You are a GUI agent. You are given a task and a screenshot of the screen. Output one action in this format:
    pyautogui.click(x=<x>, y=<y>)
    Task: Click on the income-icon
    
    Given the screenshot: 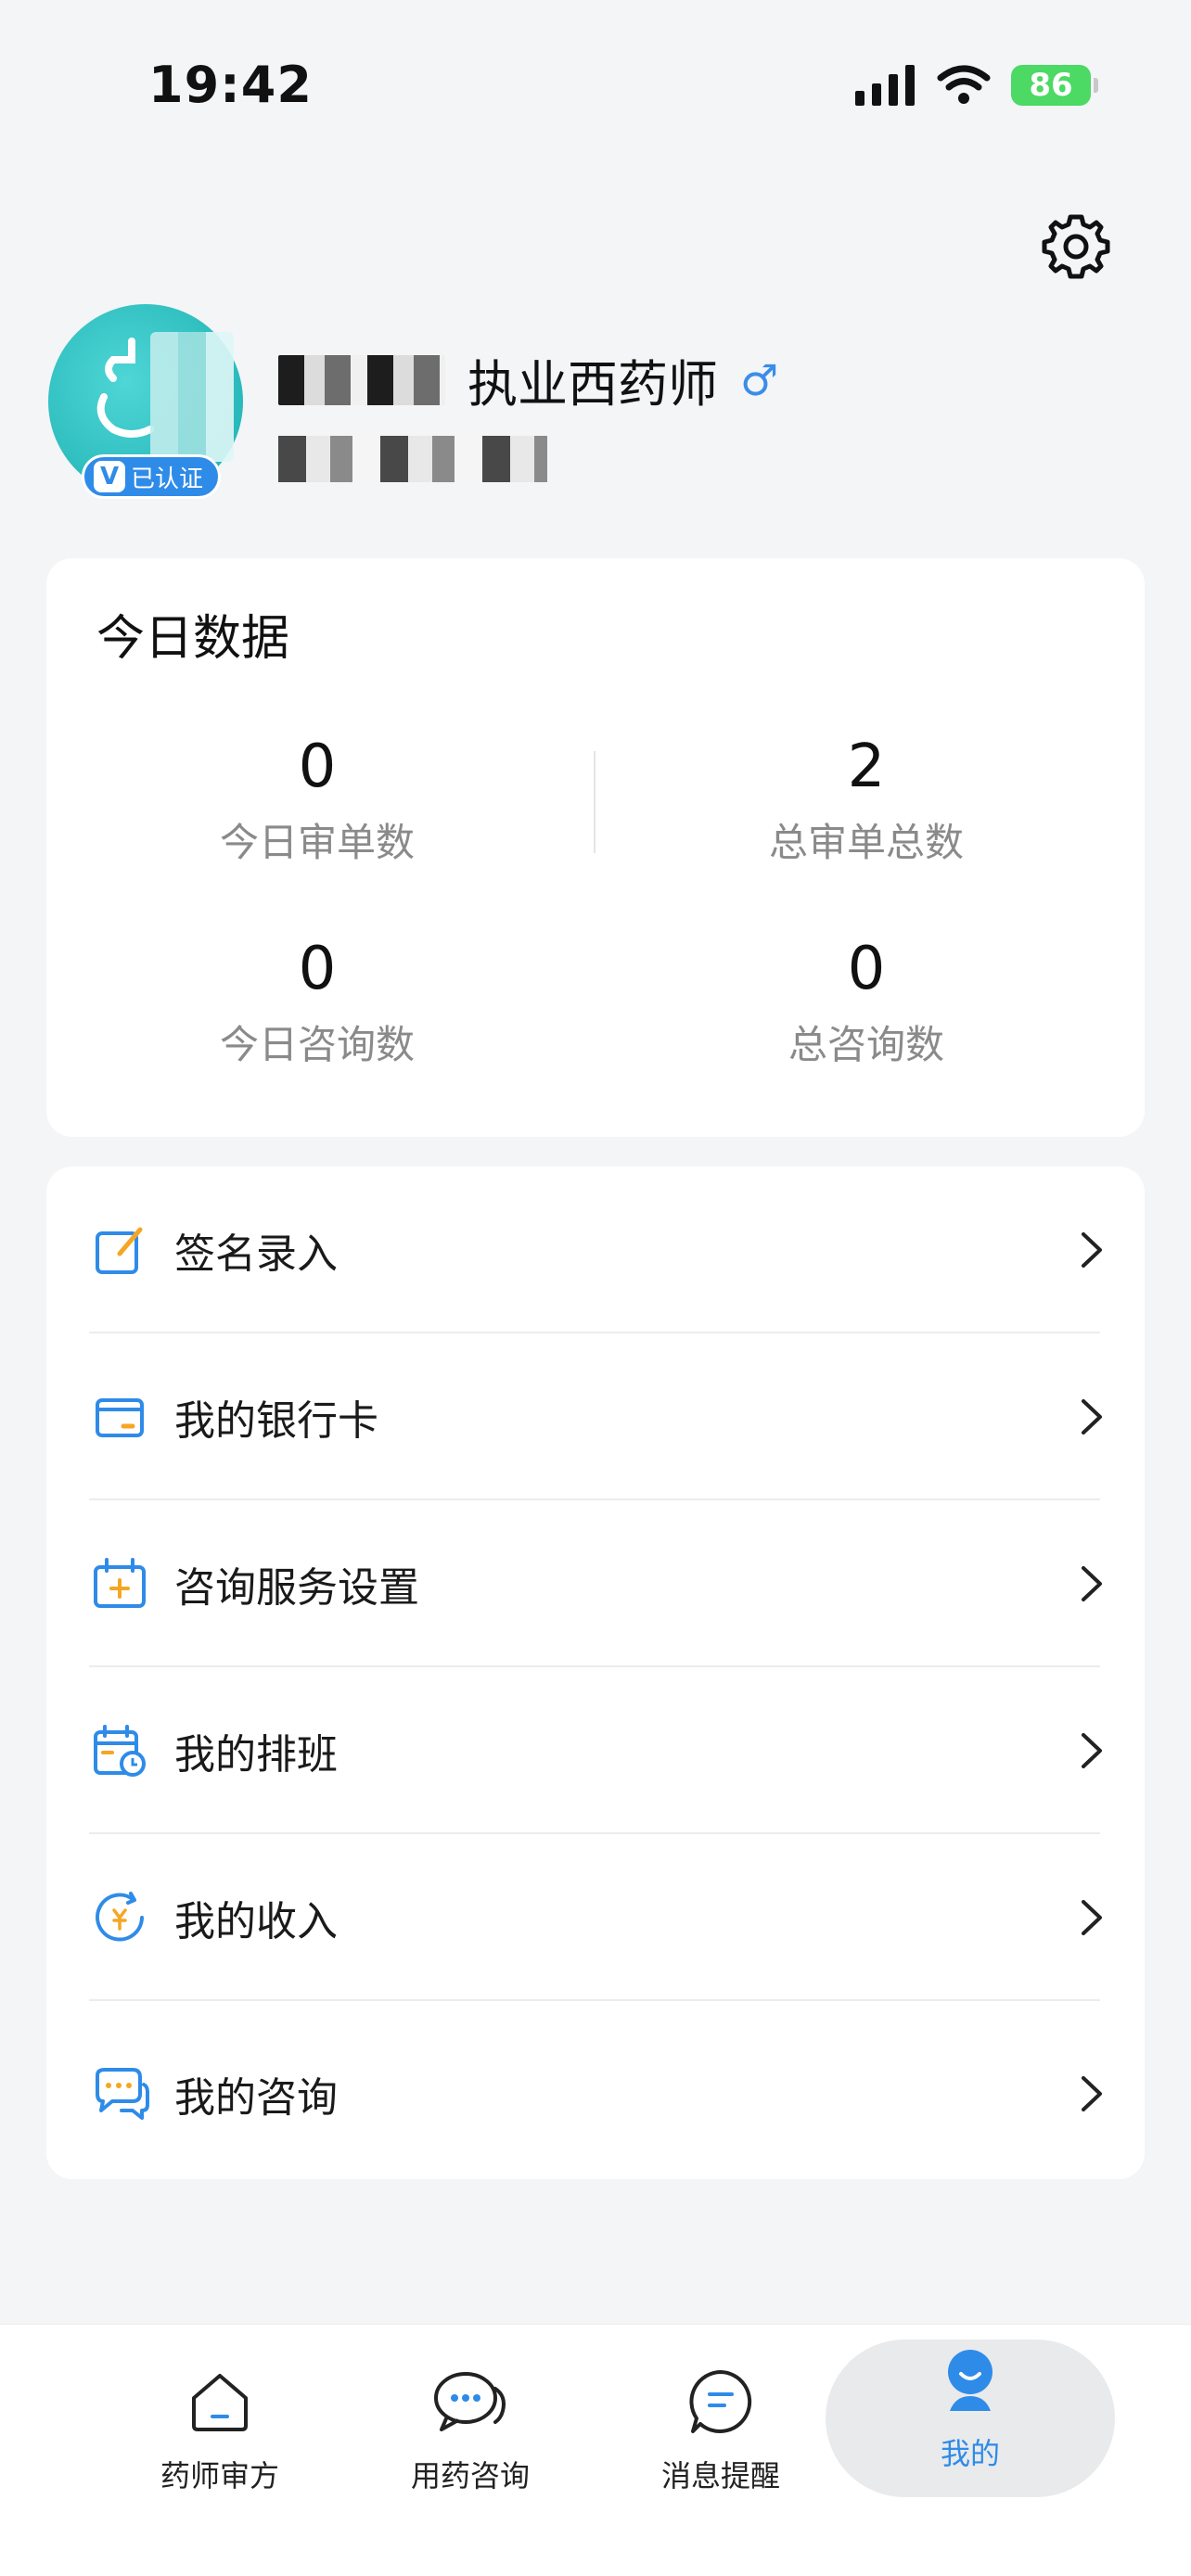 What is the action you would take?
    pyautogui.click(x=120, y=1917)
    